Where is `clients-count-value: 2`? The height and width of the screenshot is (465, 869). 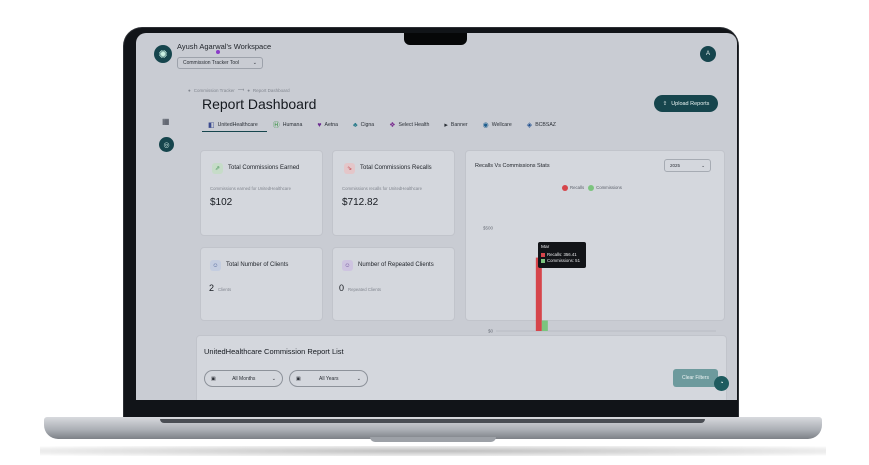 clients-count-value: 2 is located at coordinates (212, 288).